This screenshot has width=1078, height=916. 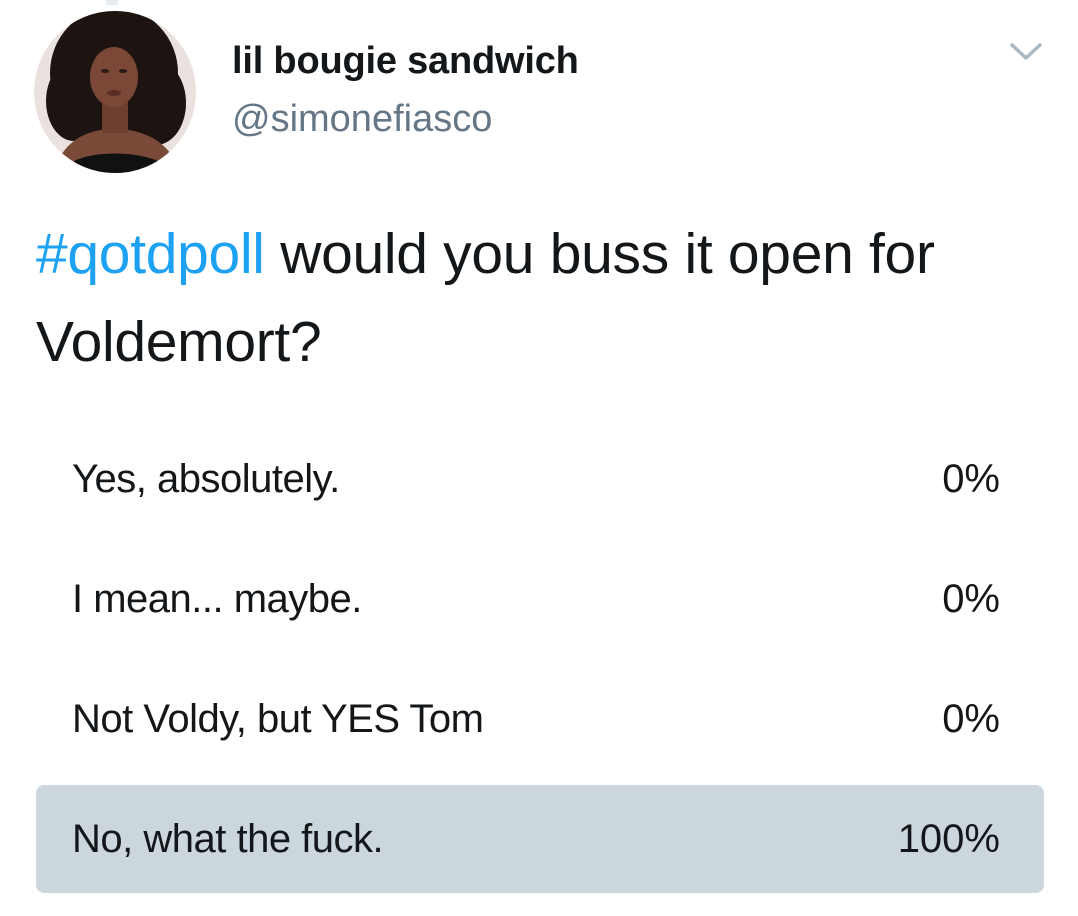 What do you see at coordinates (540, 479) in the screenshot?
I see `poll-option: Yes, absolutely. 0%` at bounding box center [540, 479].